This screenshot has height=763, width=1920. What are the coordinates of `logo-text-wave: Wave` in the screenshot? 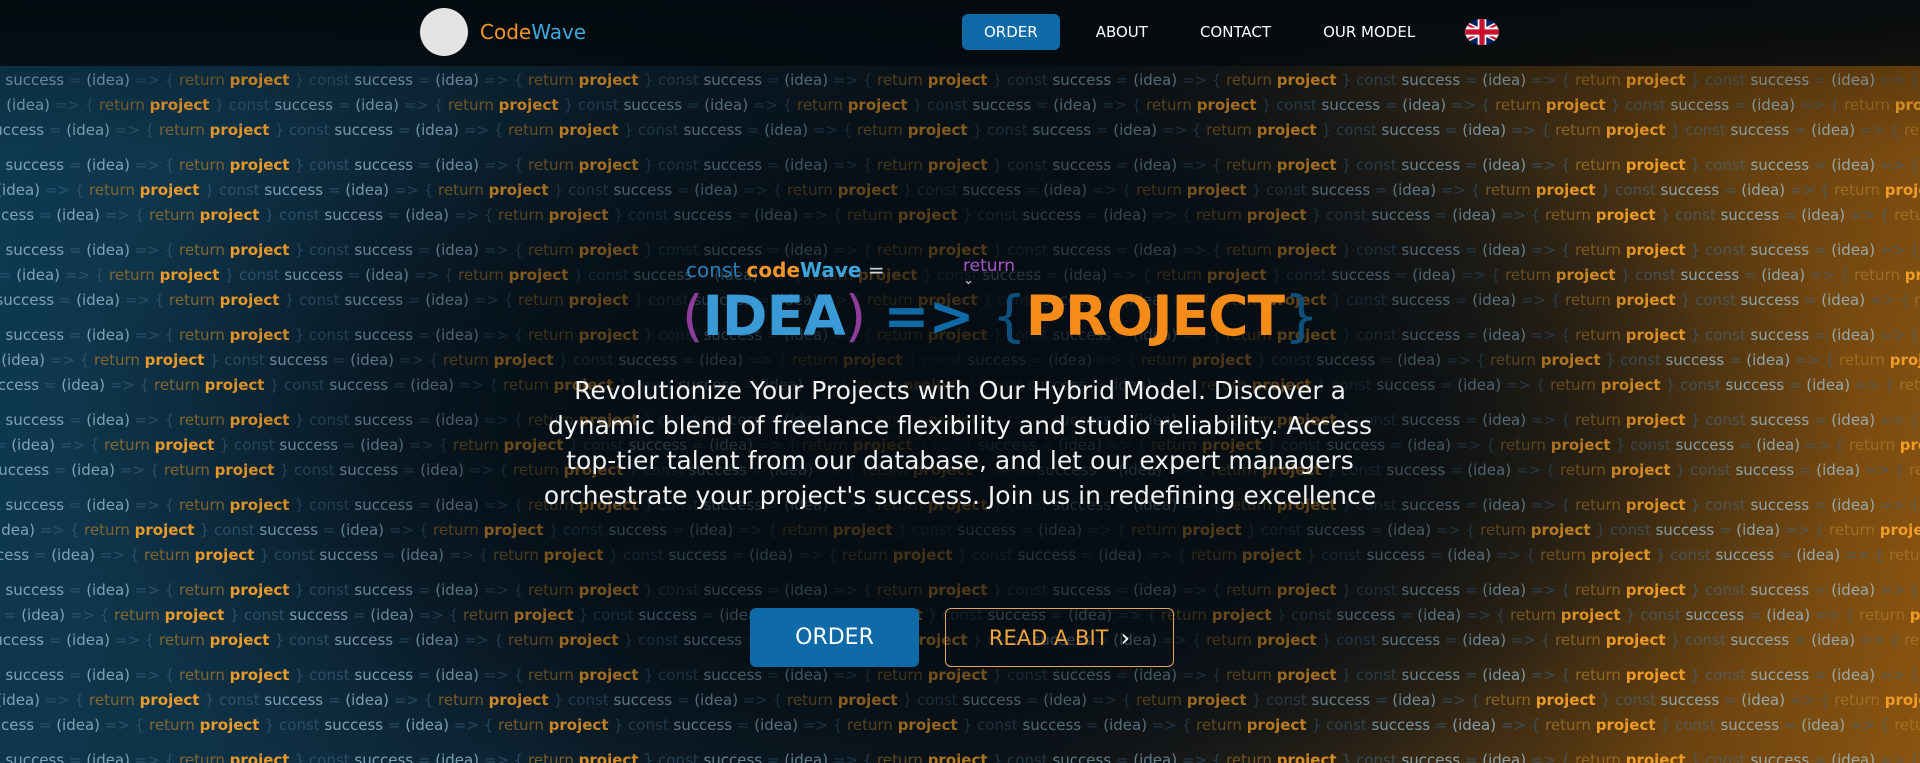 It's located at (559, 32).